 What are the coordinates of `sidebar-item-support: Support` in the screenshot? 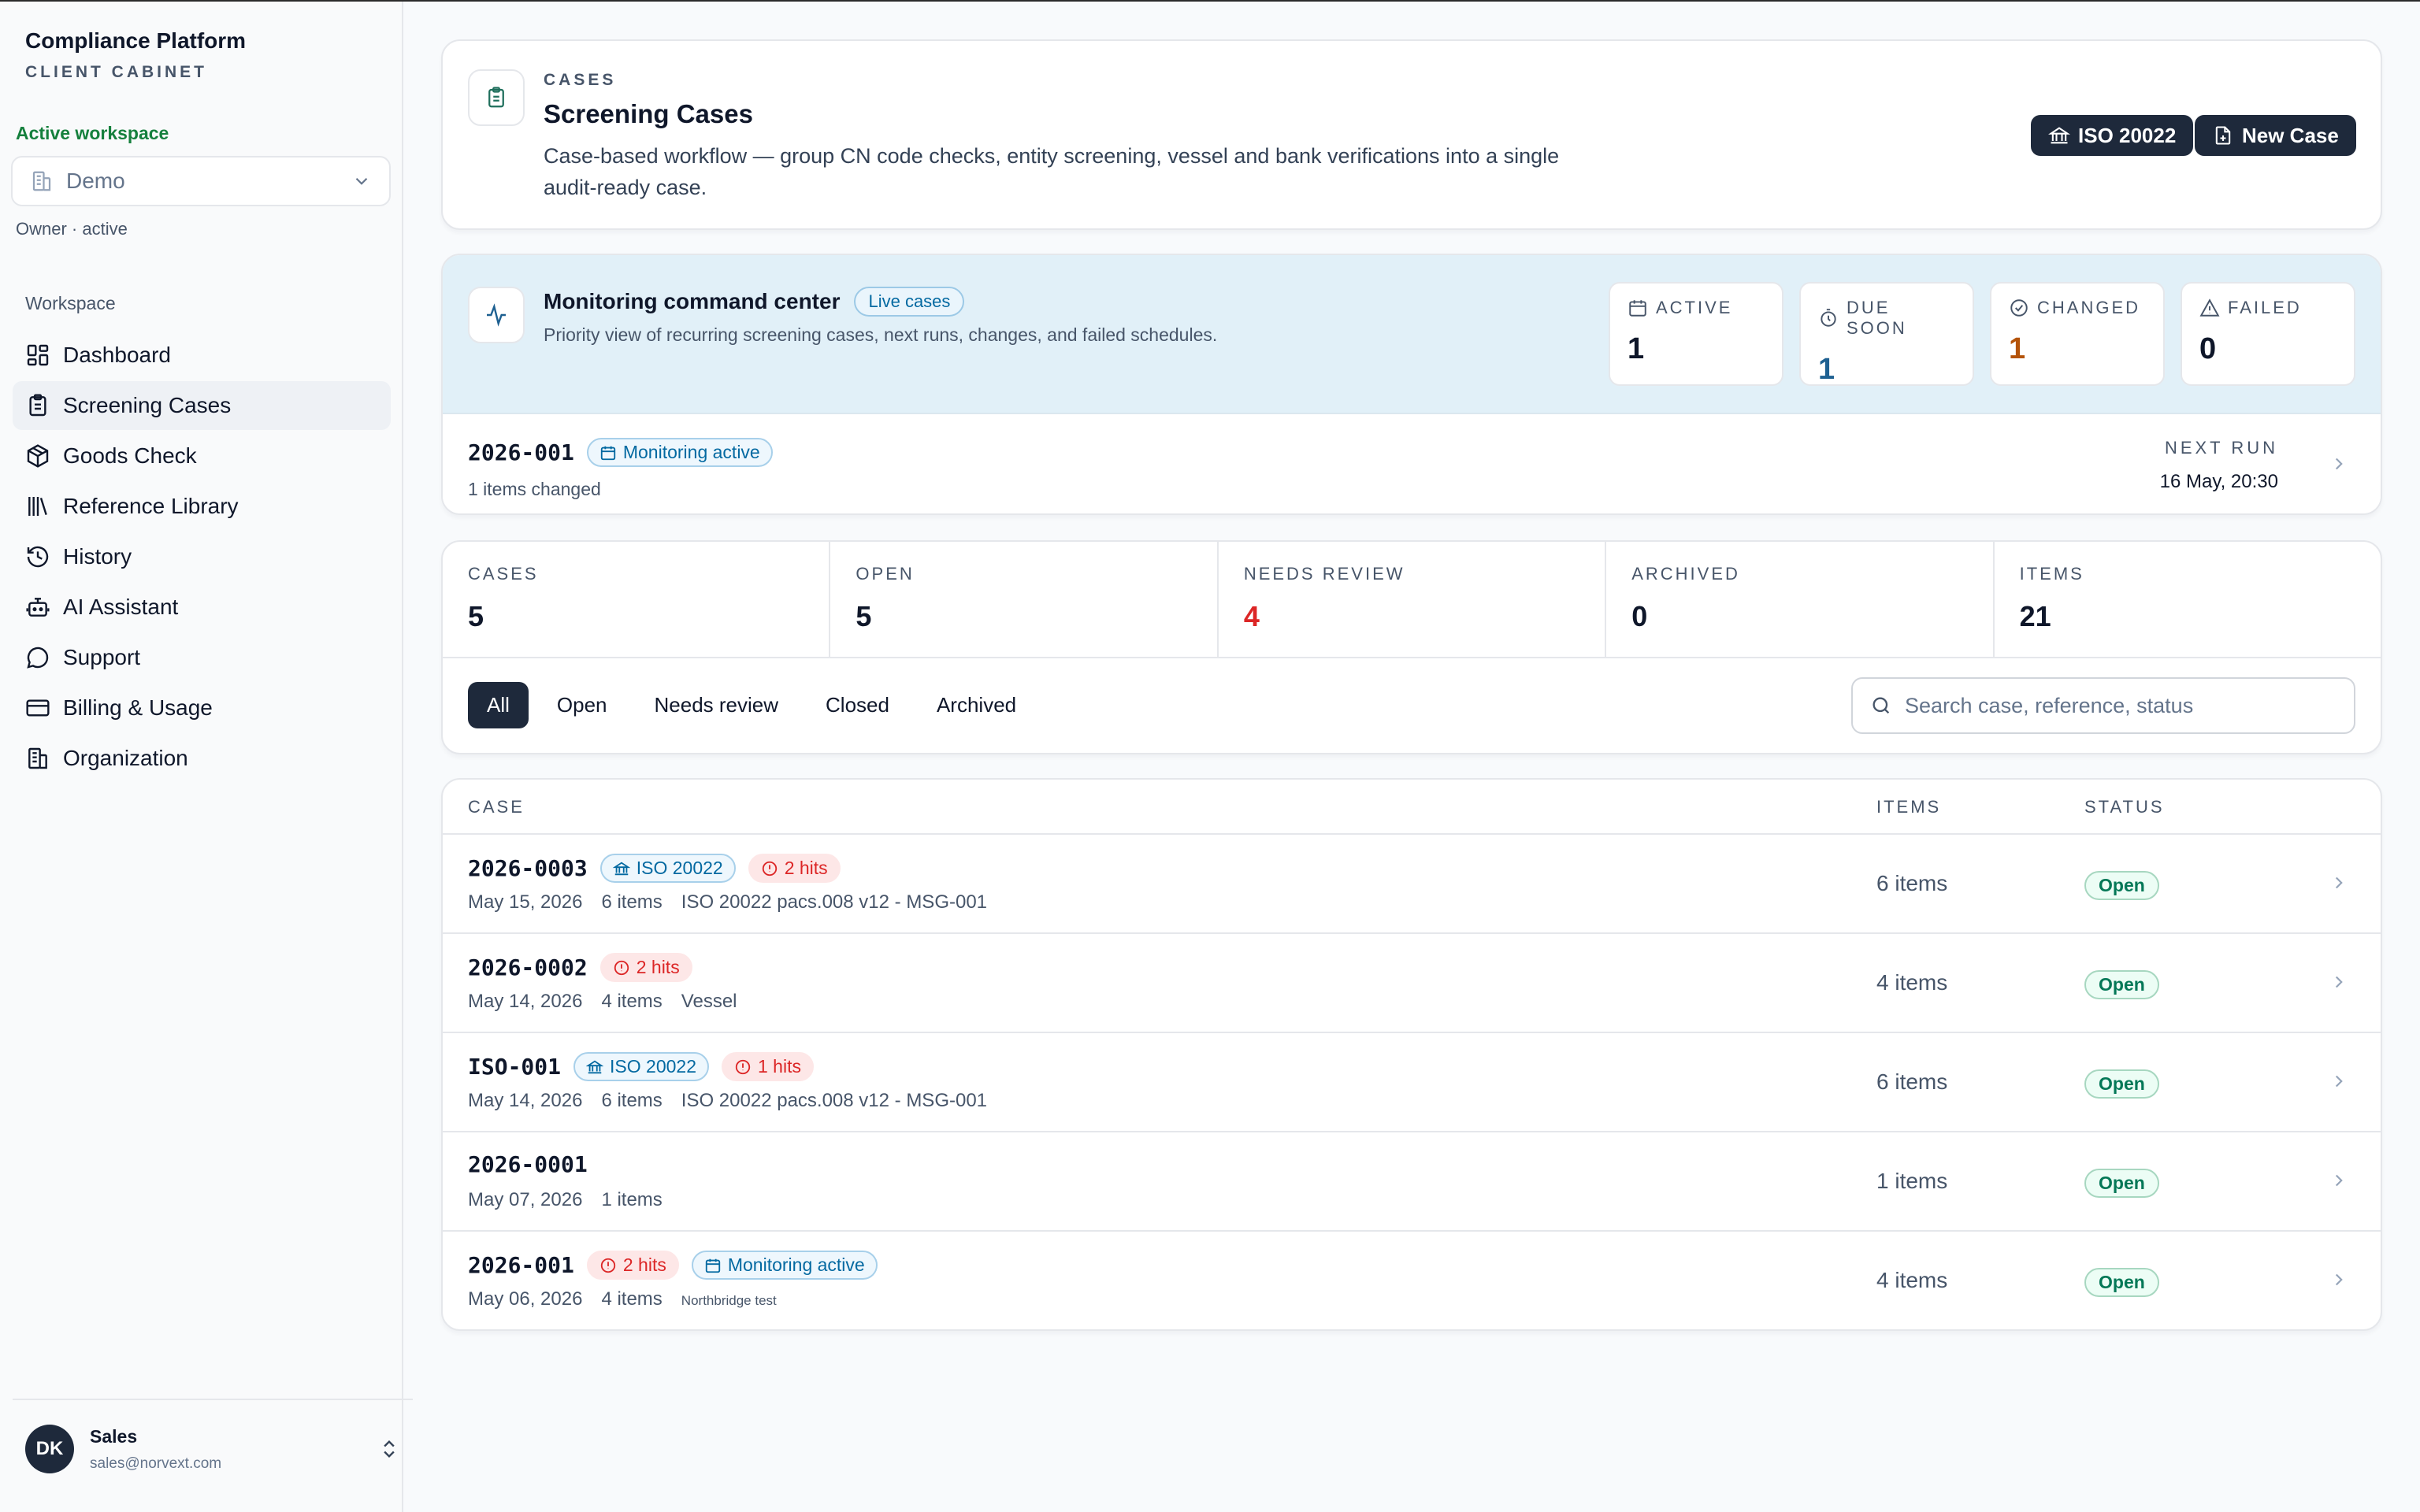 It's located at (202, 657).